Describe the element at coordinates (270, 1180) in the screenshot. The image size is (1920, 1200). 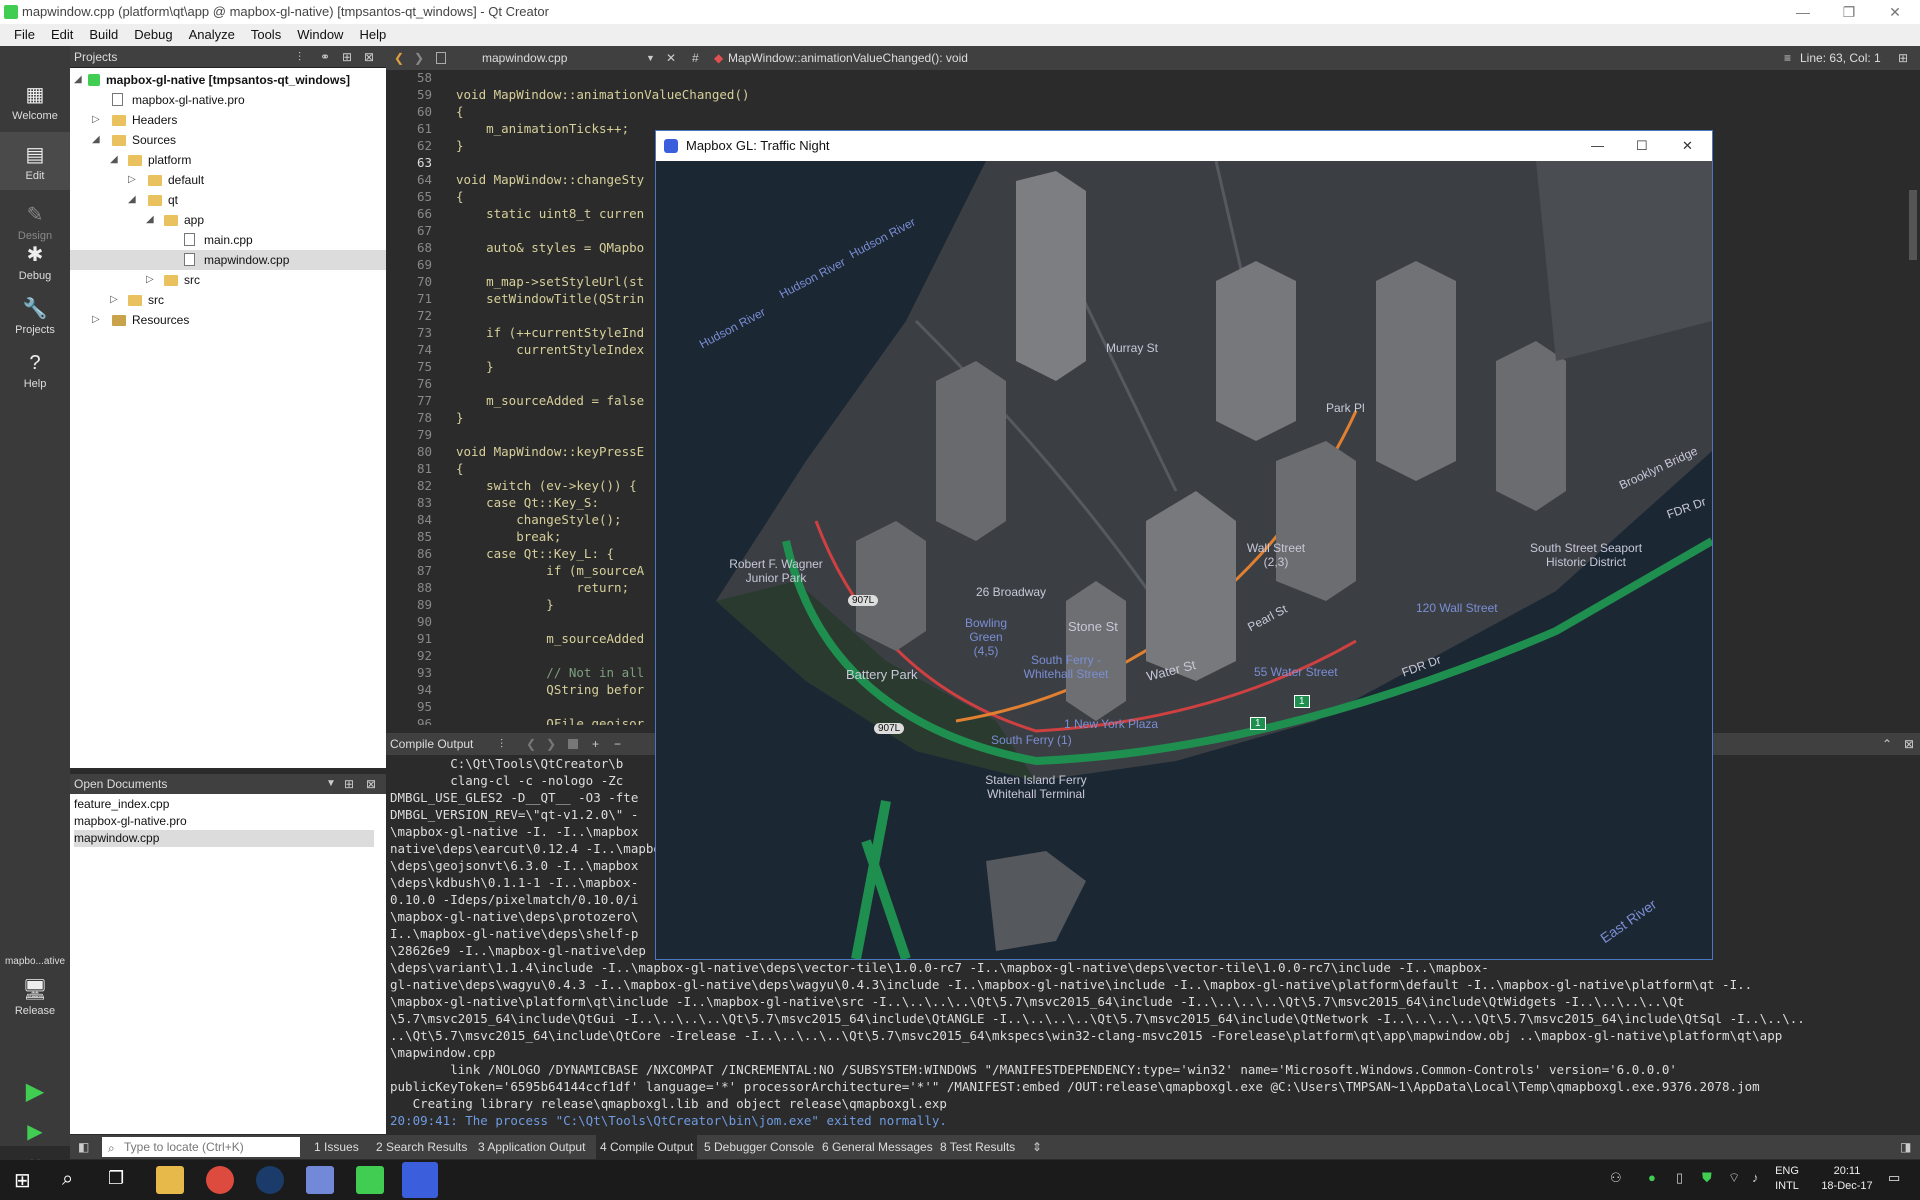
I see `steam-icon` at that location.